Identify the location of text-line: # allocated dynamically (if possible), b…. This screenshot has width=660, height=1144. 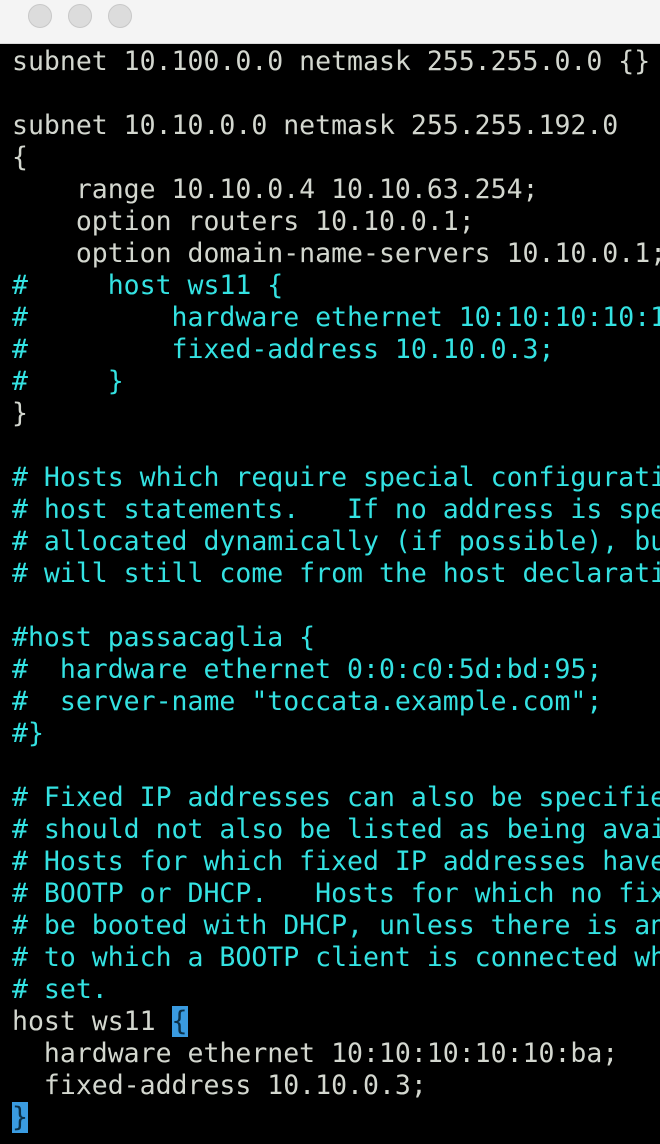
(336, 542).